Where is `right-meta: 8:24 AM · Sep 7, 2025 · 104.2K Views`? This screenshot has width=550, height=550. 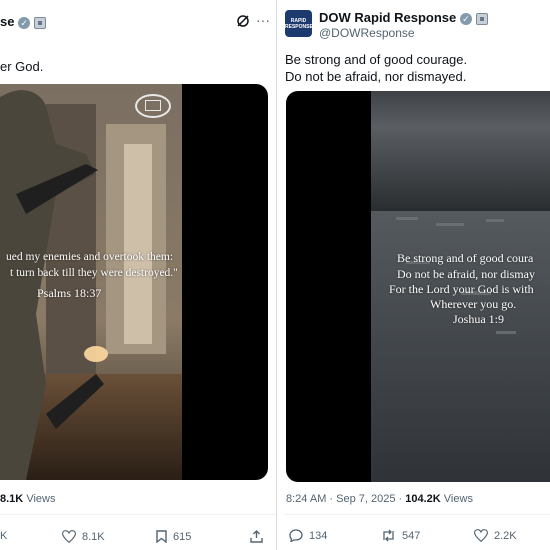
right-meta: 8:24 AM · Sep 7, 2025 · 104.2K Views is located at coordinates (379, 499).